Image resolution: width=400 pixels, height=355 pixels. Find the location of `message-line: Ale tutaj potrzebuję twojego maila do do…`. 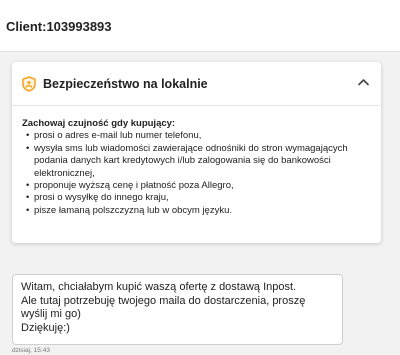

message-line: Ale tutaj potrzebuję twojego maila do do… is located at coordinates (163, 307).